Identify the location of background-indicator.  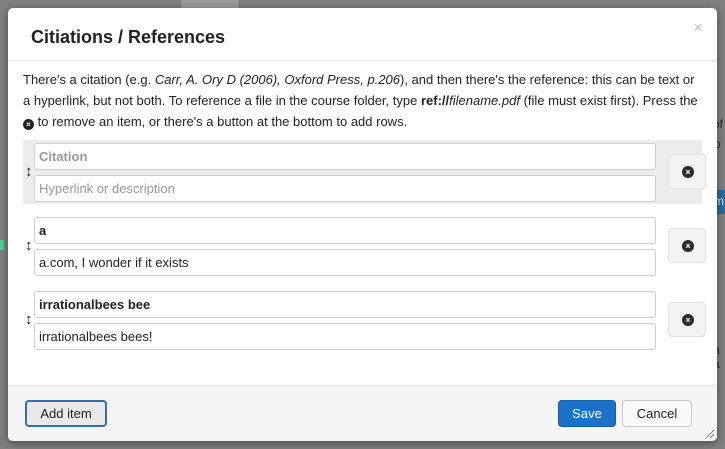
(2, 245).